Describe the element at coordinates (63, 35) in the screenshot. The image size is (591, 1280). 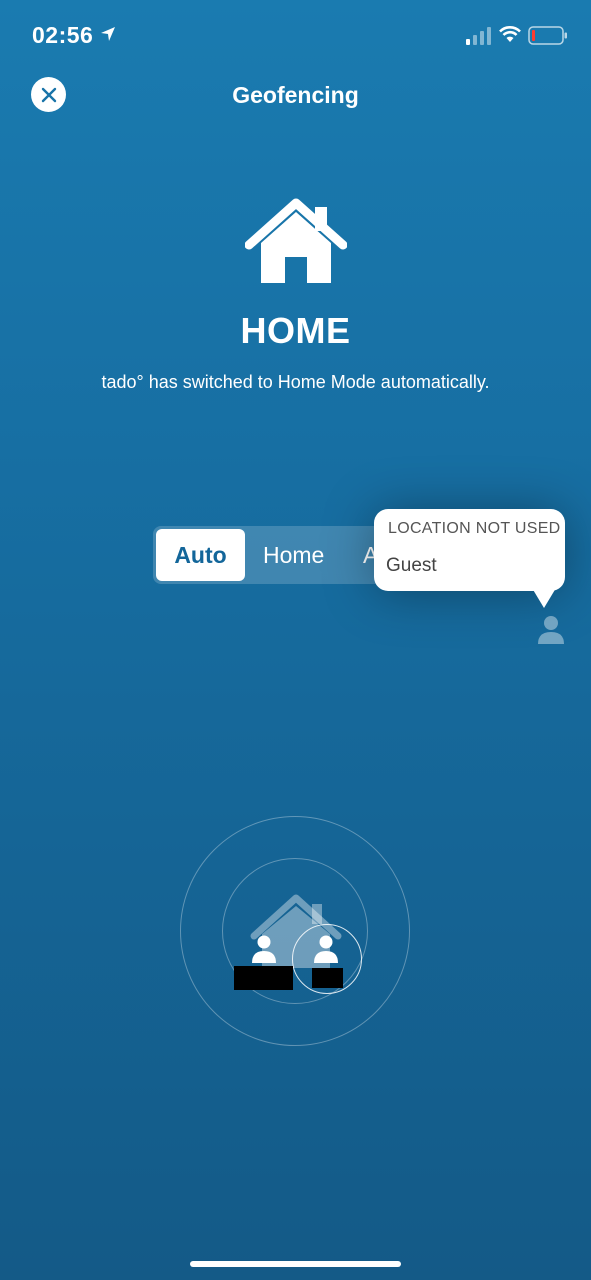
I see `status-time: 02:56` at that location.